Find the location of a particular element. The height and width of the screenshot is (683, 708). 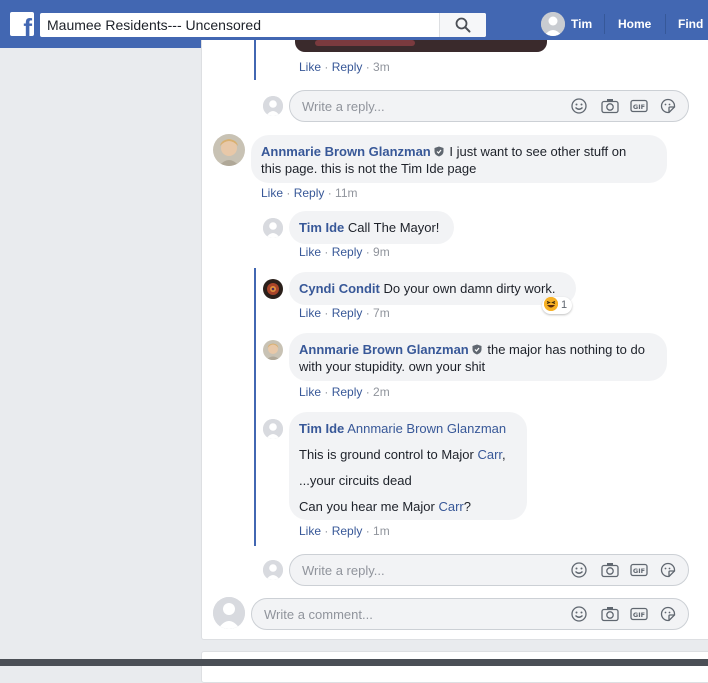

comment-bubble: Tim Ide Call The Mayor! is located at coordinates (371, 227).